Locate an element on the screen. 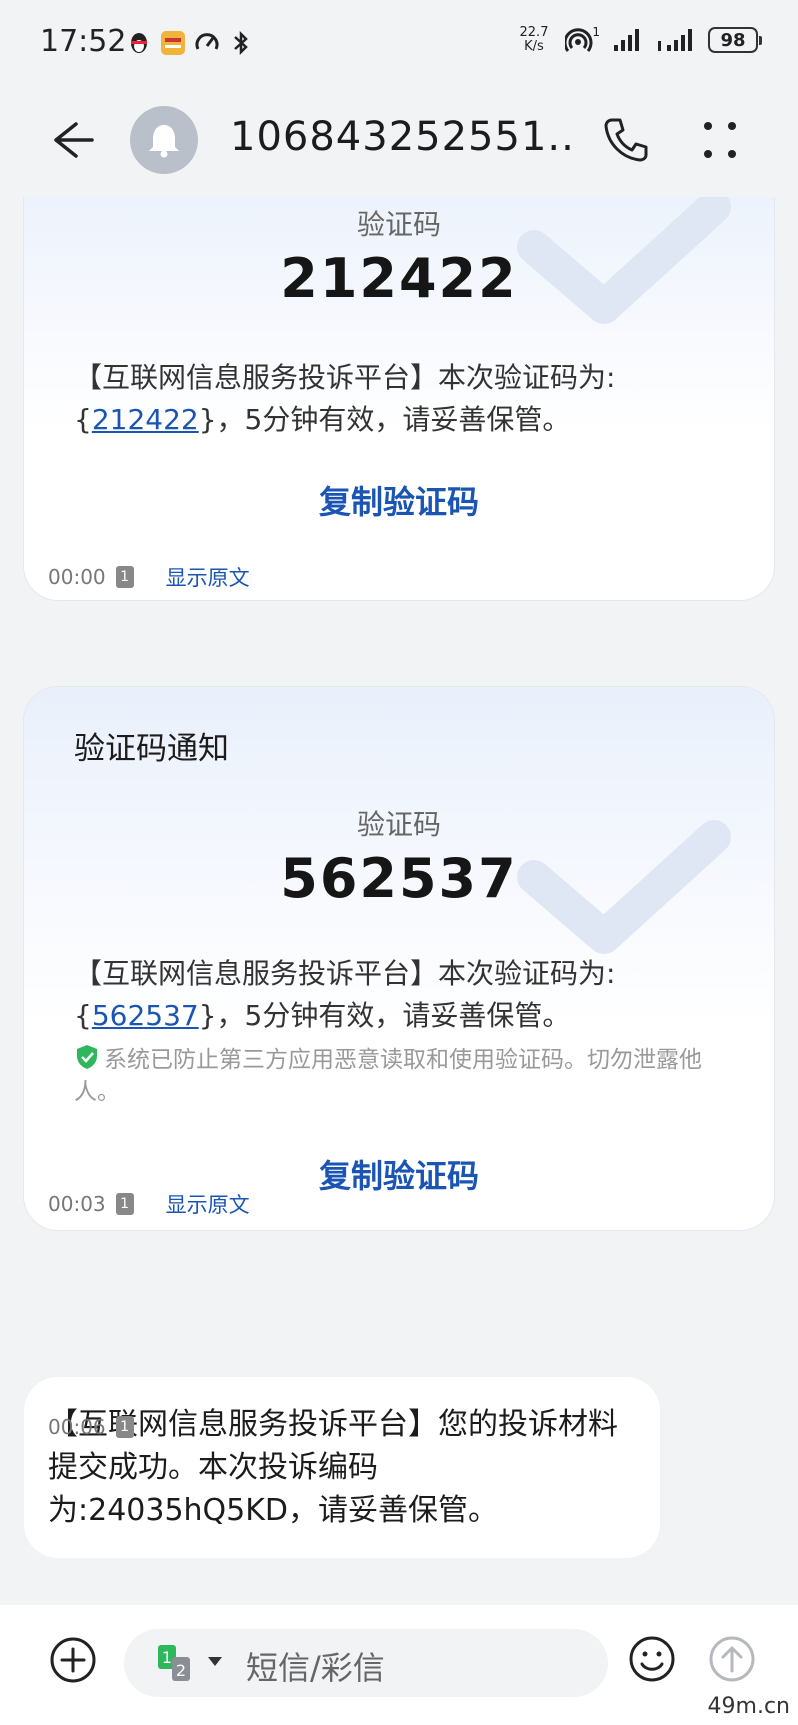 This screenshot has height=1725, width=798. copy-code-button: 复制验证码 is located at coordinates (399, 500).